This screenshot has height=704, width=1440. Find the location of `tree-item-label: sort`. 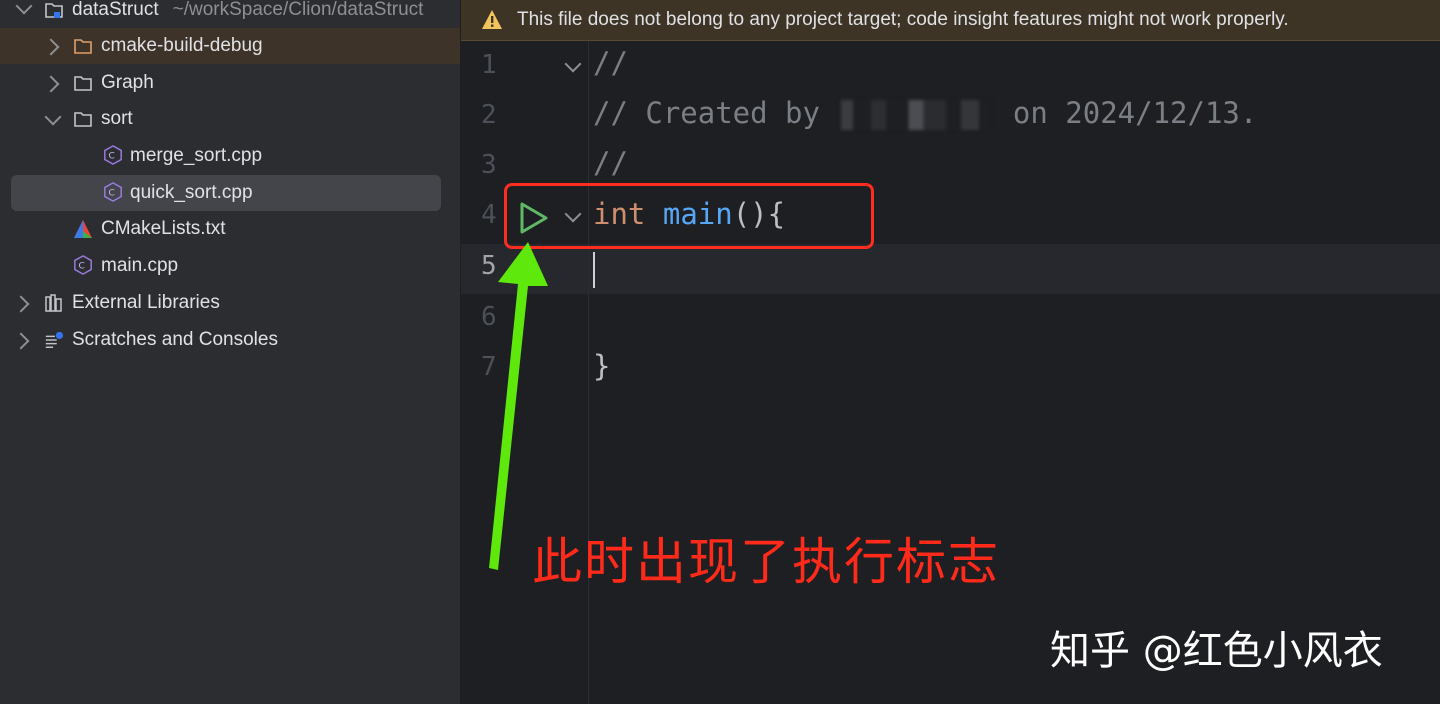

tree-item-label: sort is located at coordinates (117, 118).